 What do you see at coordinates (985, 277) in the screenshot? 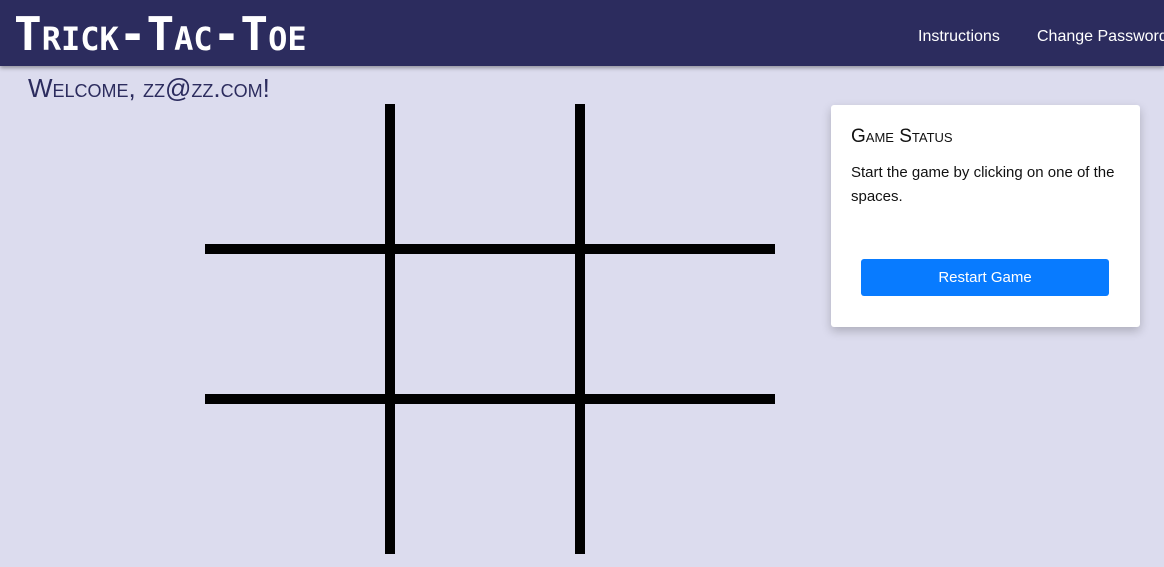
I see `restart-game-button: Restart Game` at bounding box center [985, 277].